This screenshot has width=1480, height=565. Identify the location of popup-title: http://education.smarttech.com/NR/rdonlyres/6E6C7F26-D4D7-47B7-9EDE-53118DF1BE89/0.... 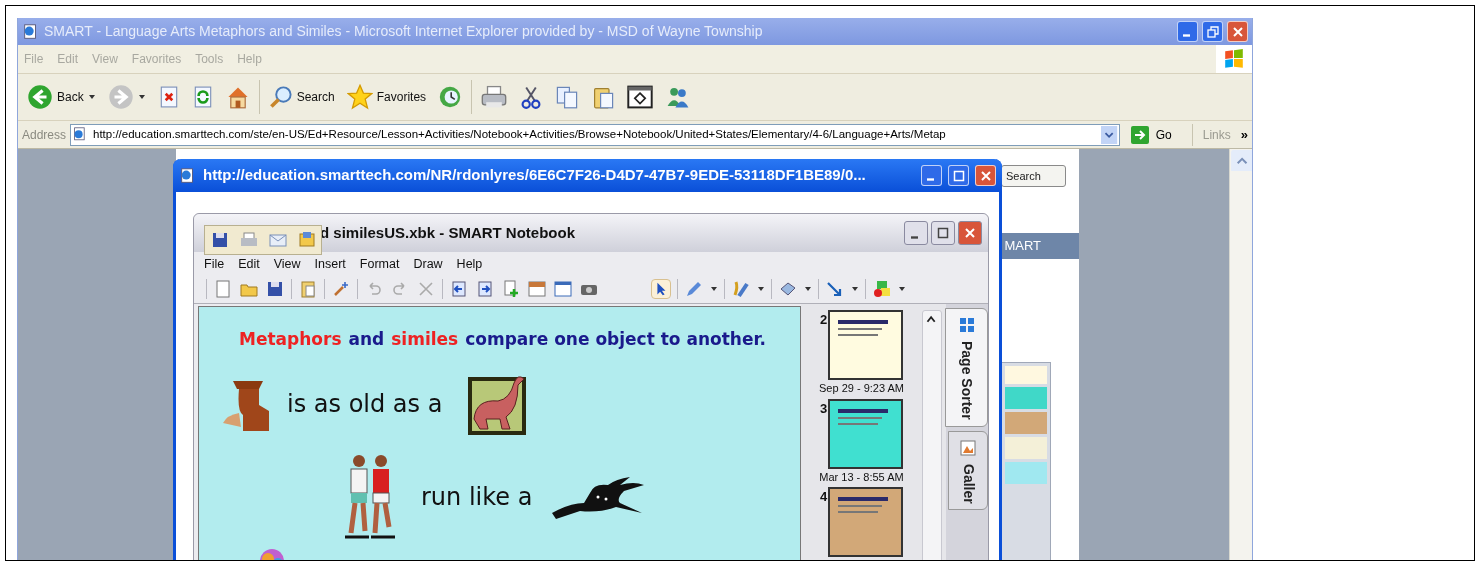
(535, 175).